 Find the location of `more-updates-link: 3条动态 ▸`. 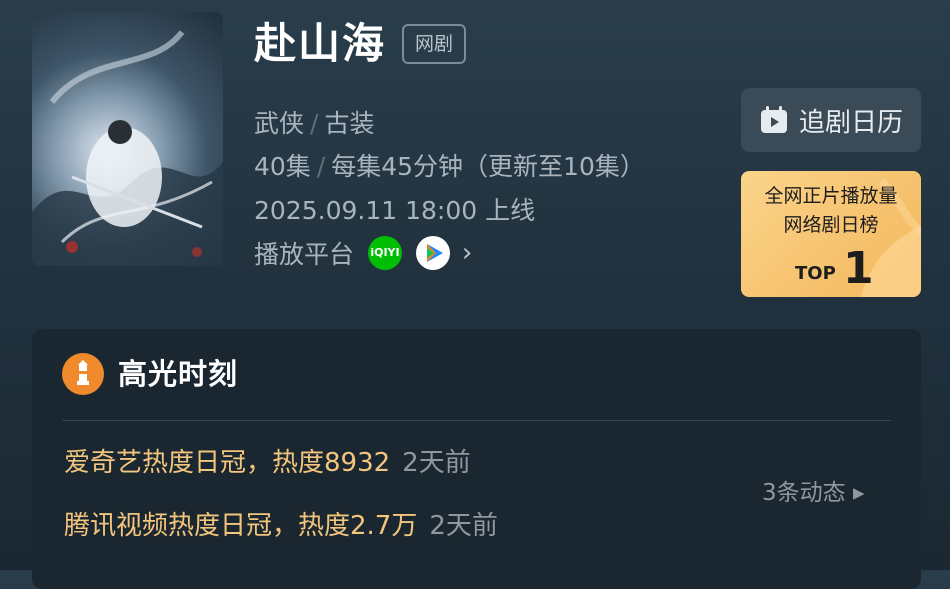

more-updates-link: 3条动态 ▸ is located at coordinates (813, 493).